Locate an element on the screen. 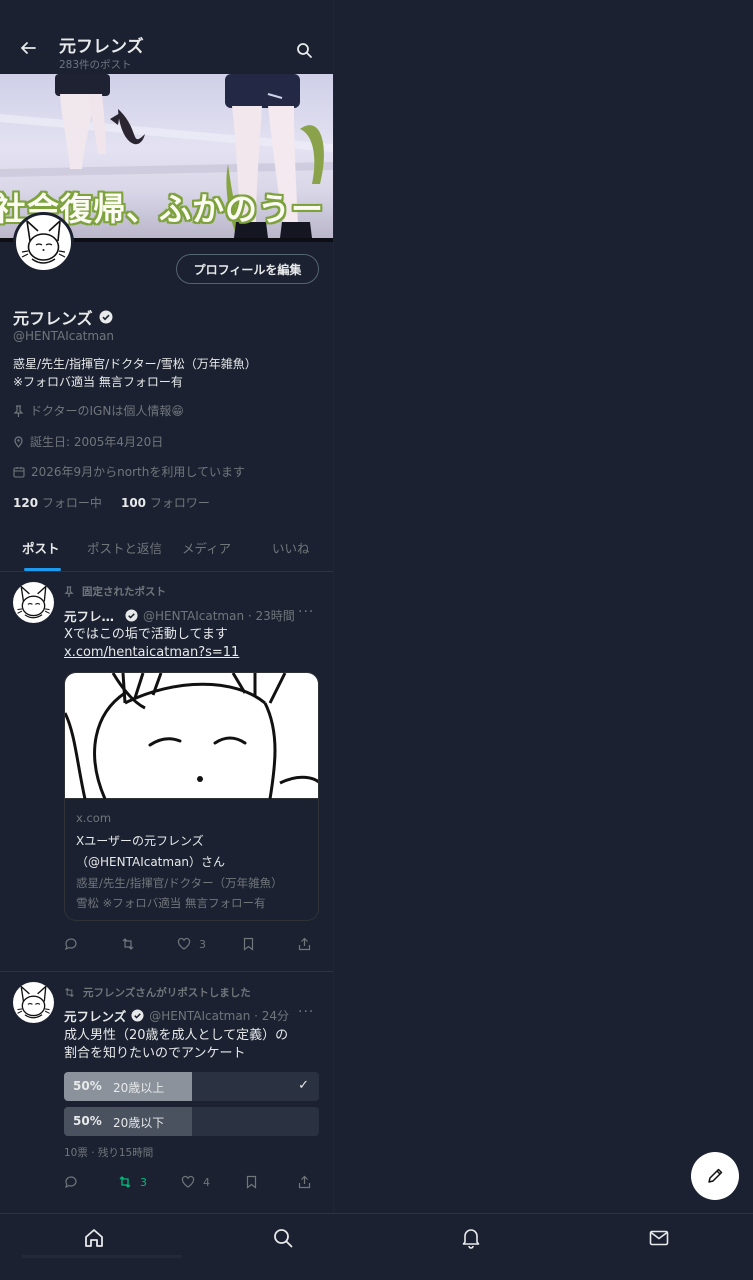 This screenshot has height=1280, width=753. post-text-line: Xではこの垢で活動してます is located at coordinates (146, 634).